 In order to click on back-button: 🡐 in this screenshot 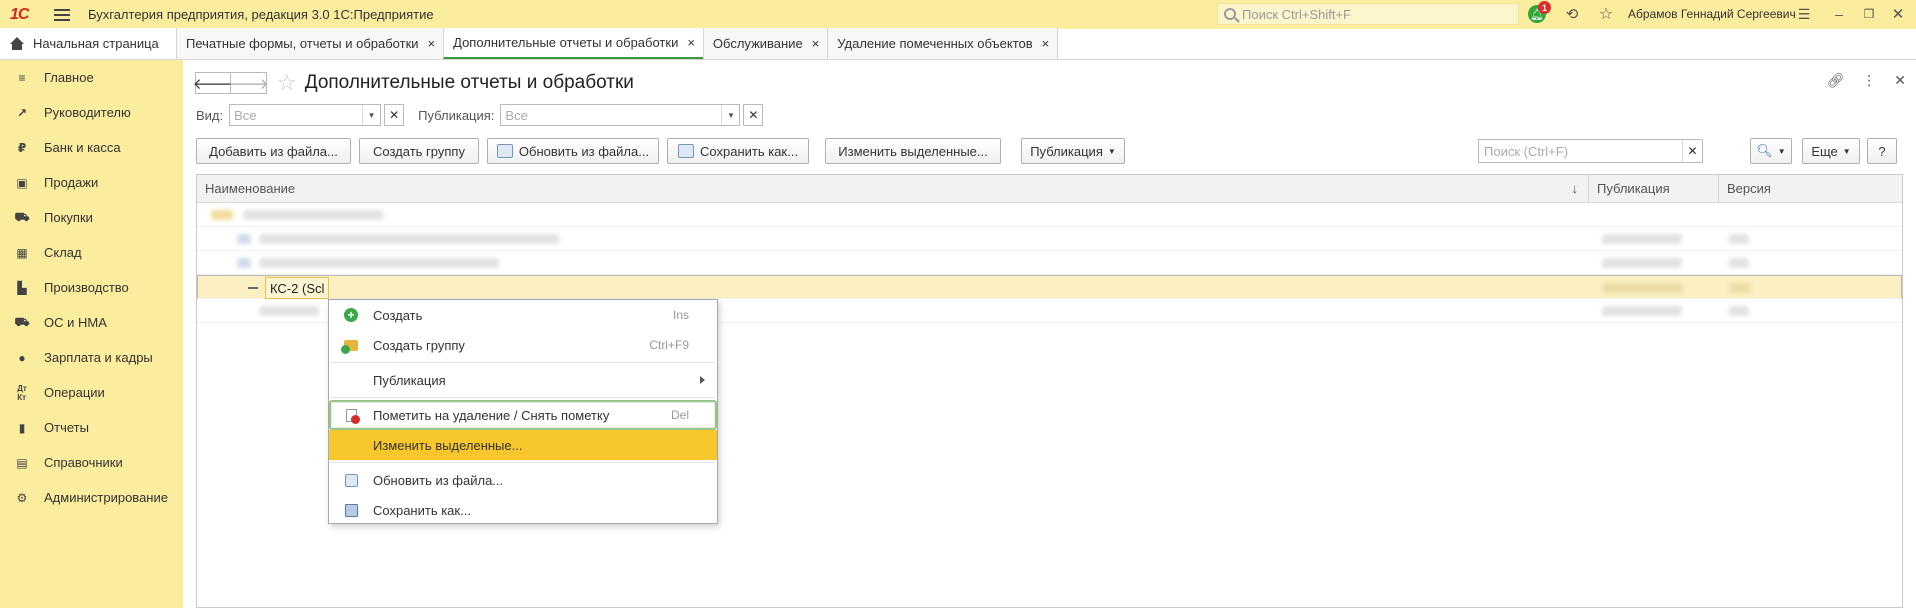, I will do `click(213, 83)`.